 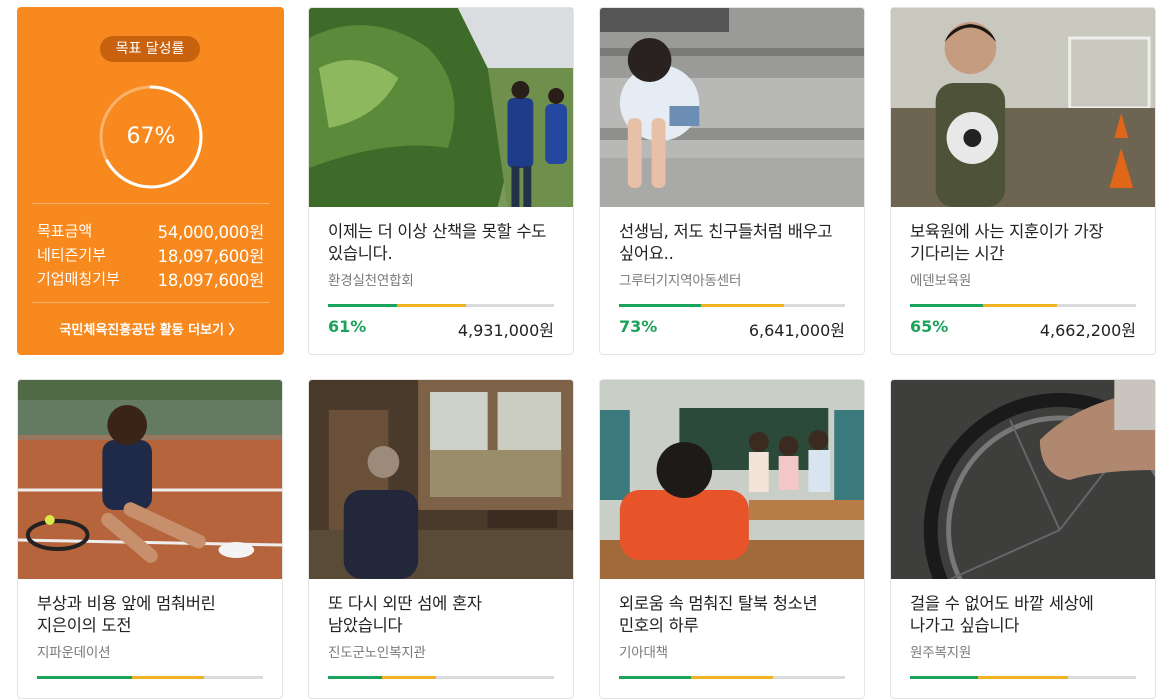 I want to click on goal-rate-badge: 목표 달성률, so click(x=150, y=49).